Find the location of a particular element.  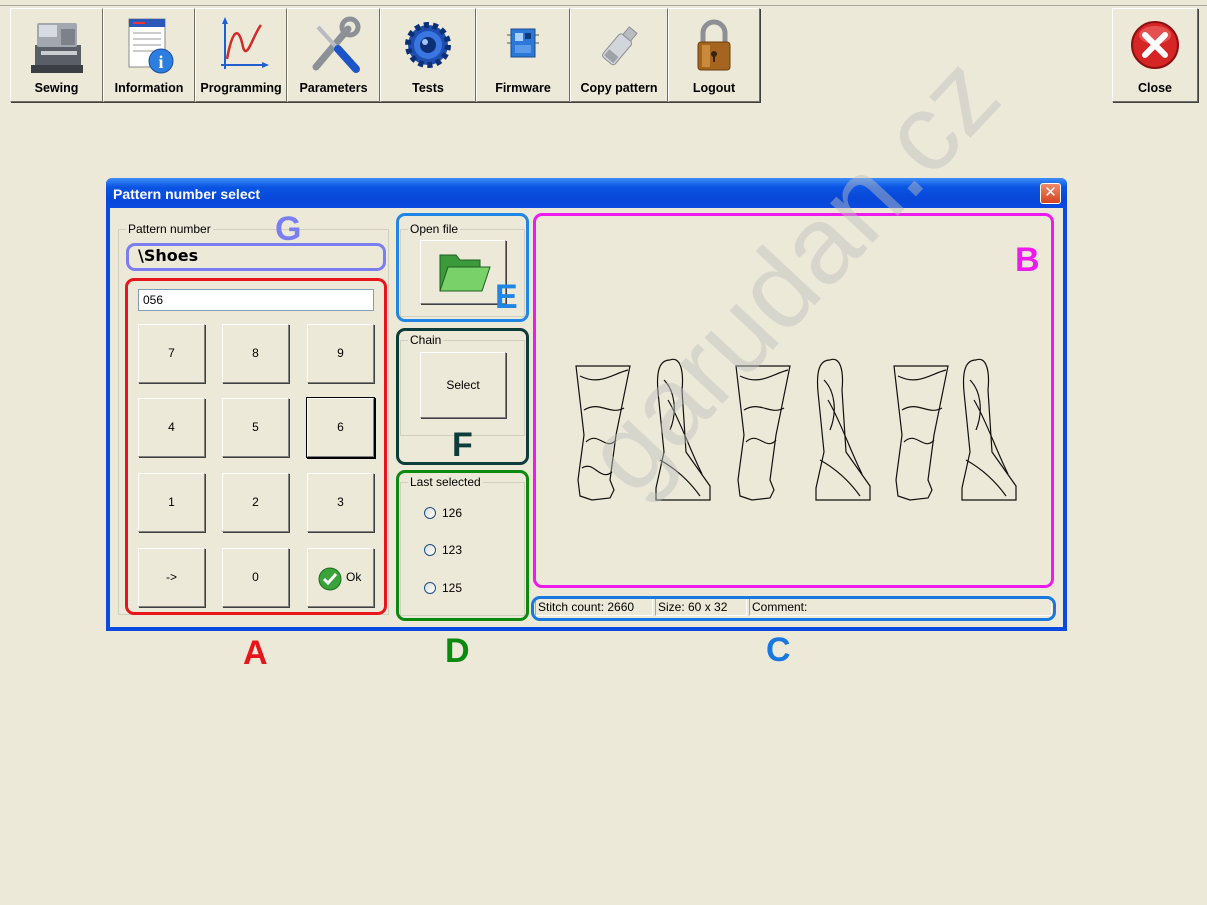

logout-button-label: Logout is located at coordinates (714, 88).